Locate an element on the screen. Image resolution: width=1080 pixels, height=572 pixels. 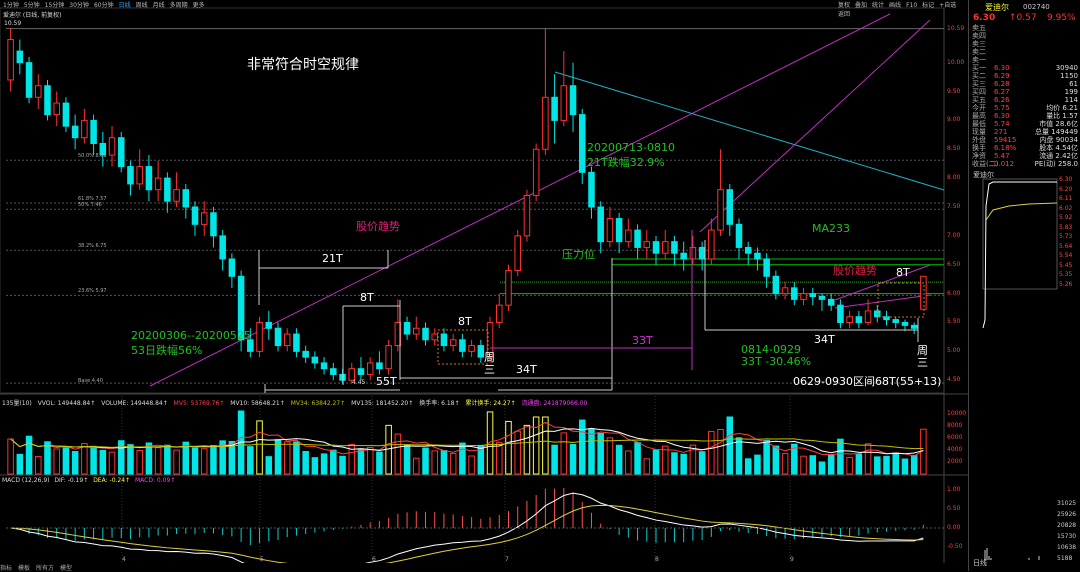
label-21t: 21T is located at coordinates (332, 258).